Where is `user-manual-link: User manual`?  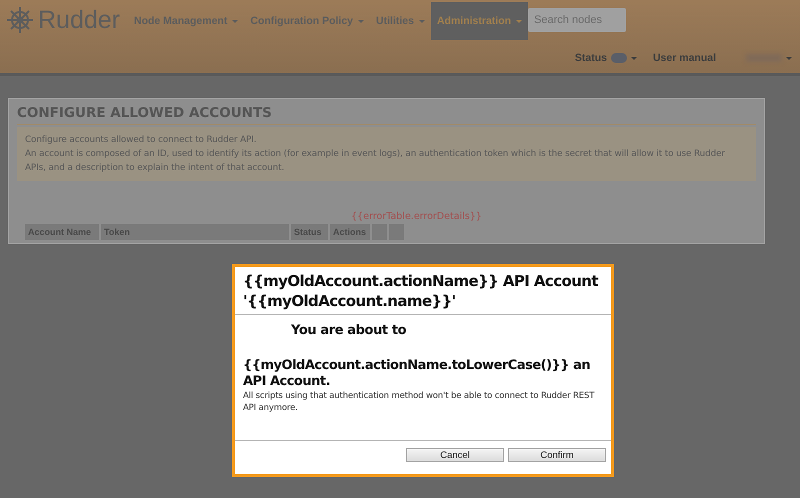 user-manual-link: User manual is located at coordinates (684, 58).